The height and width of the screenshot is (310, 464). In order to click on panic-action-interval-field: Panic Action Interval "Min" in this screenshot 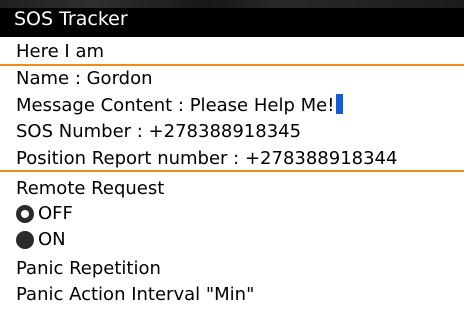, I will do `click(135, 295)`.